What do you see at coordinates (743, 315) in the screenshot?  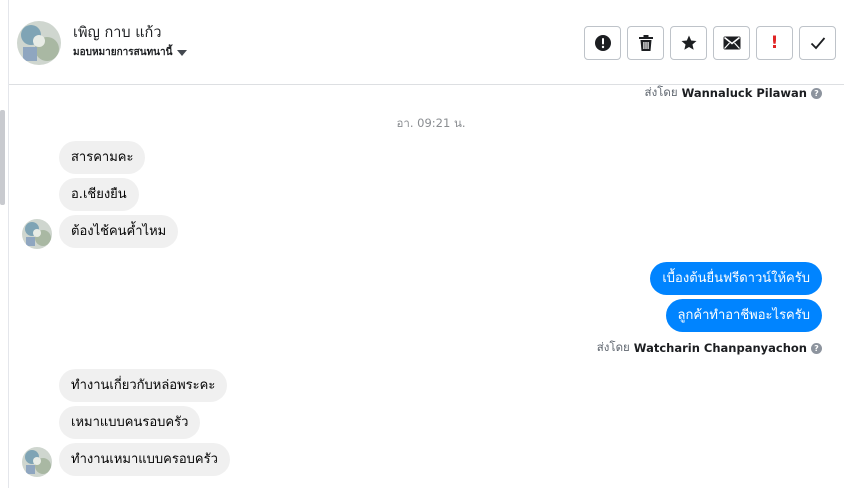 I see `outgoing-message: ลูกค้าทำอาชีพอะไรครับ` at bounding box center [743, 315].